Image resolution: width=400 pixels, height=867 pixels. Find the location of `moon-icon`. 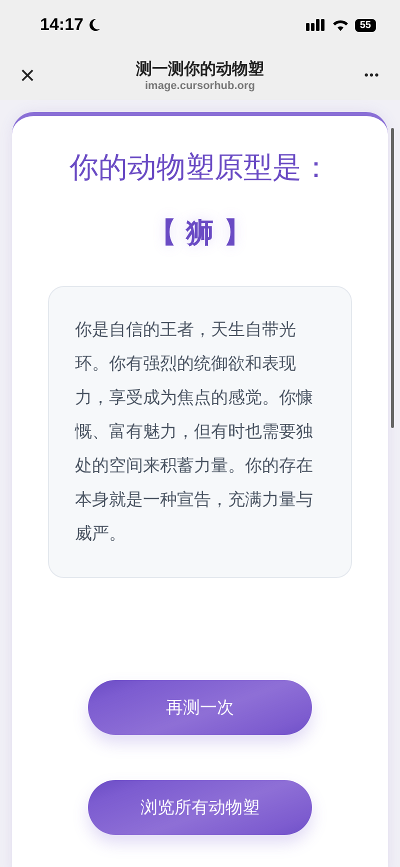

moon-icon is located at coordinates (95, 25).